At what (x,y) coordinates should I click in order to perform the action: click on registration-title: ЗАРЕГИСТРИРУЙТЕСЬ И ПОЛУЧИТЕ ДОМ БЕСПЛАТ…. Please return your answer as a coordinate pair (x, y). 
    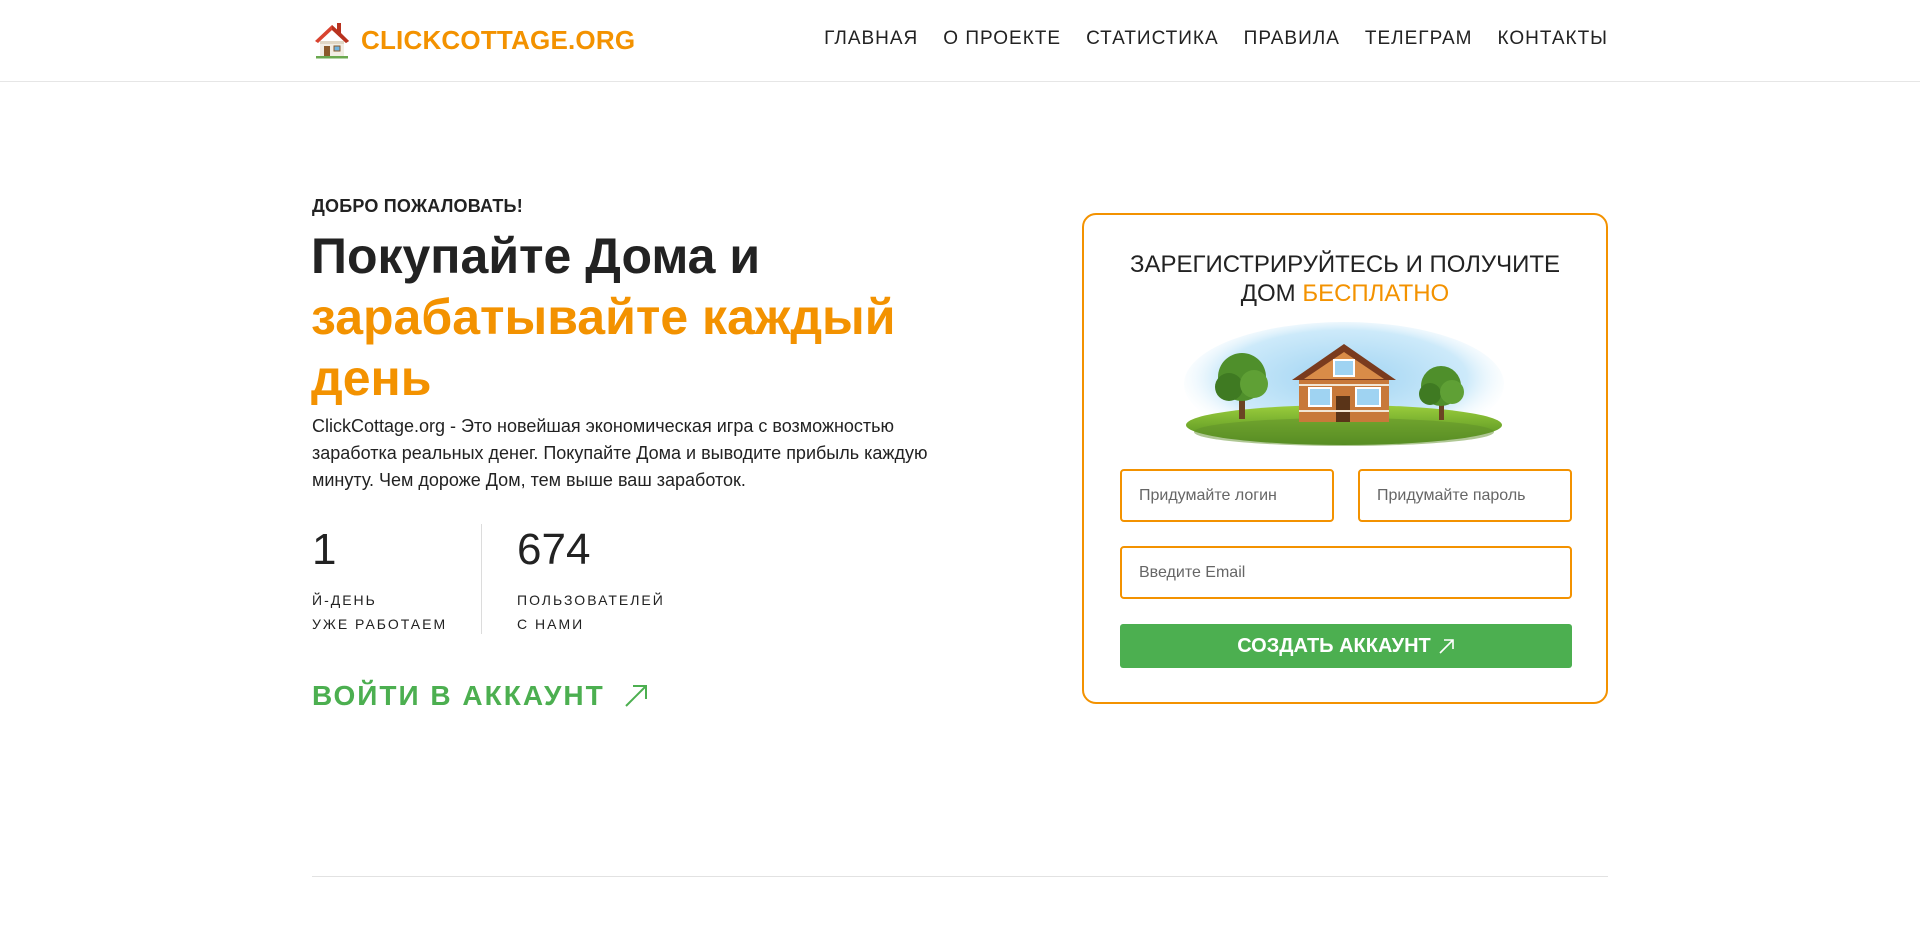
    Looking at the image, I should click on (1345, 279).